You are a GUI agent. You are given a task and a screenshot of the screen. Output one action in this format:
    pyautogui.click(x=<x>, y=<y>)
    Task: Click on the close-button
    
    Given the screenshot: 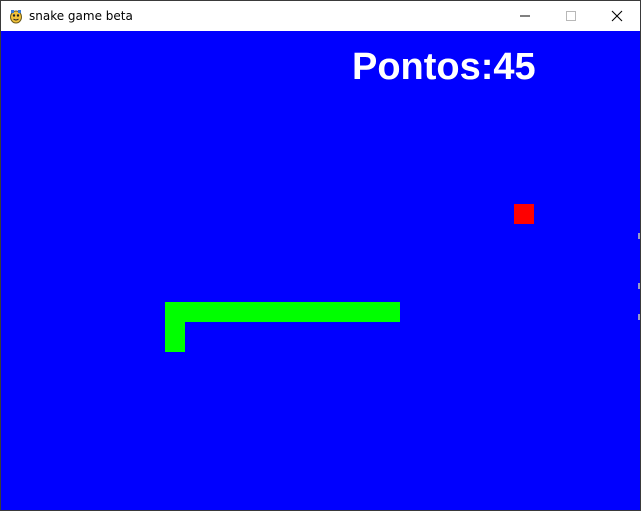 What is the action you would take?
    pyautogui.click(x=617, y=16)
    